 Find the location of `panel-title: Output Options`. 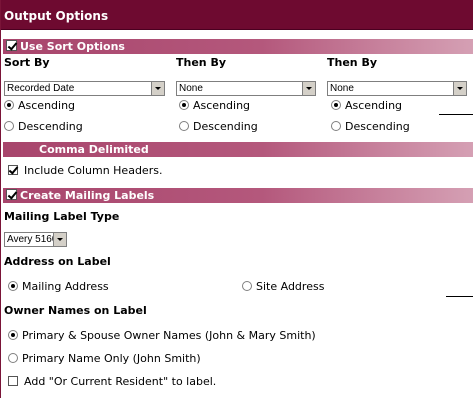

panel-title: Output Options is located at coordinates (237, 15).